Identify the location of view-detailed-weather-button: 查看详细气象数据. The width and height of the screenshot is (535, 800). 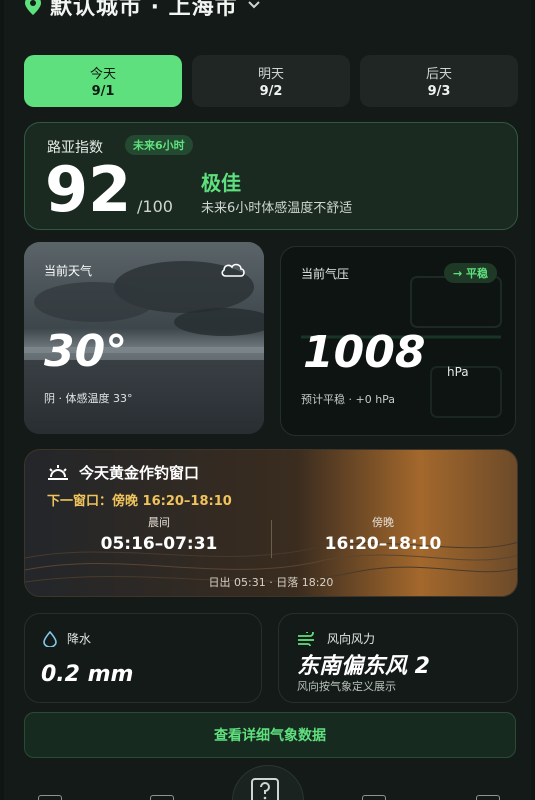
(270, 735).